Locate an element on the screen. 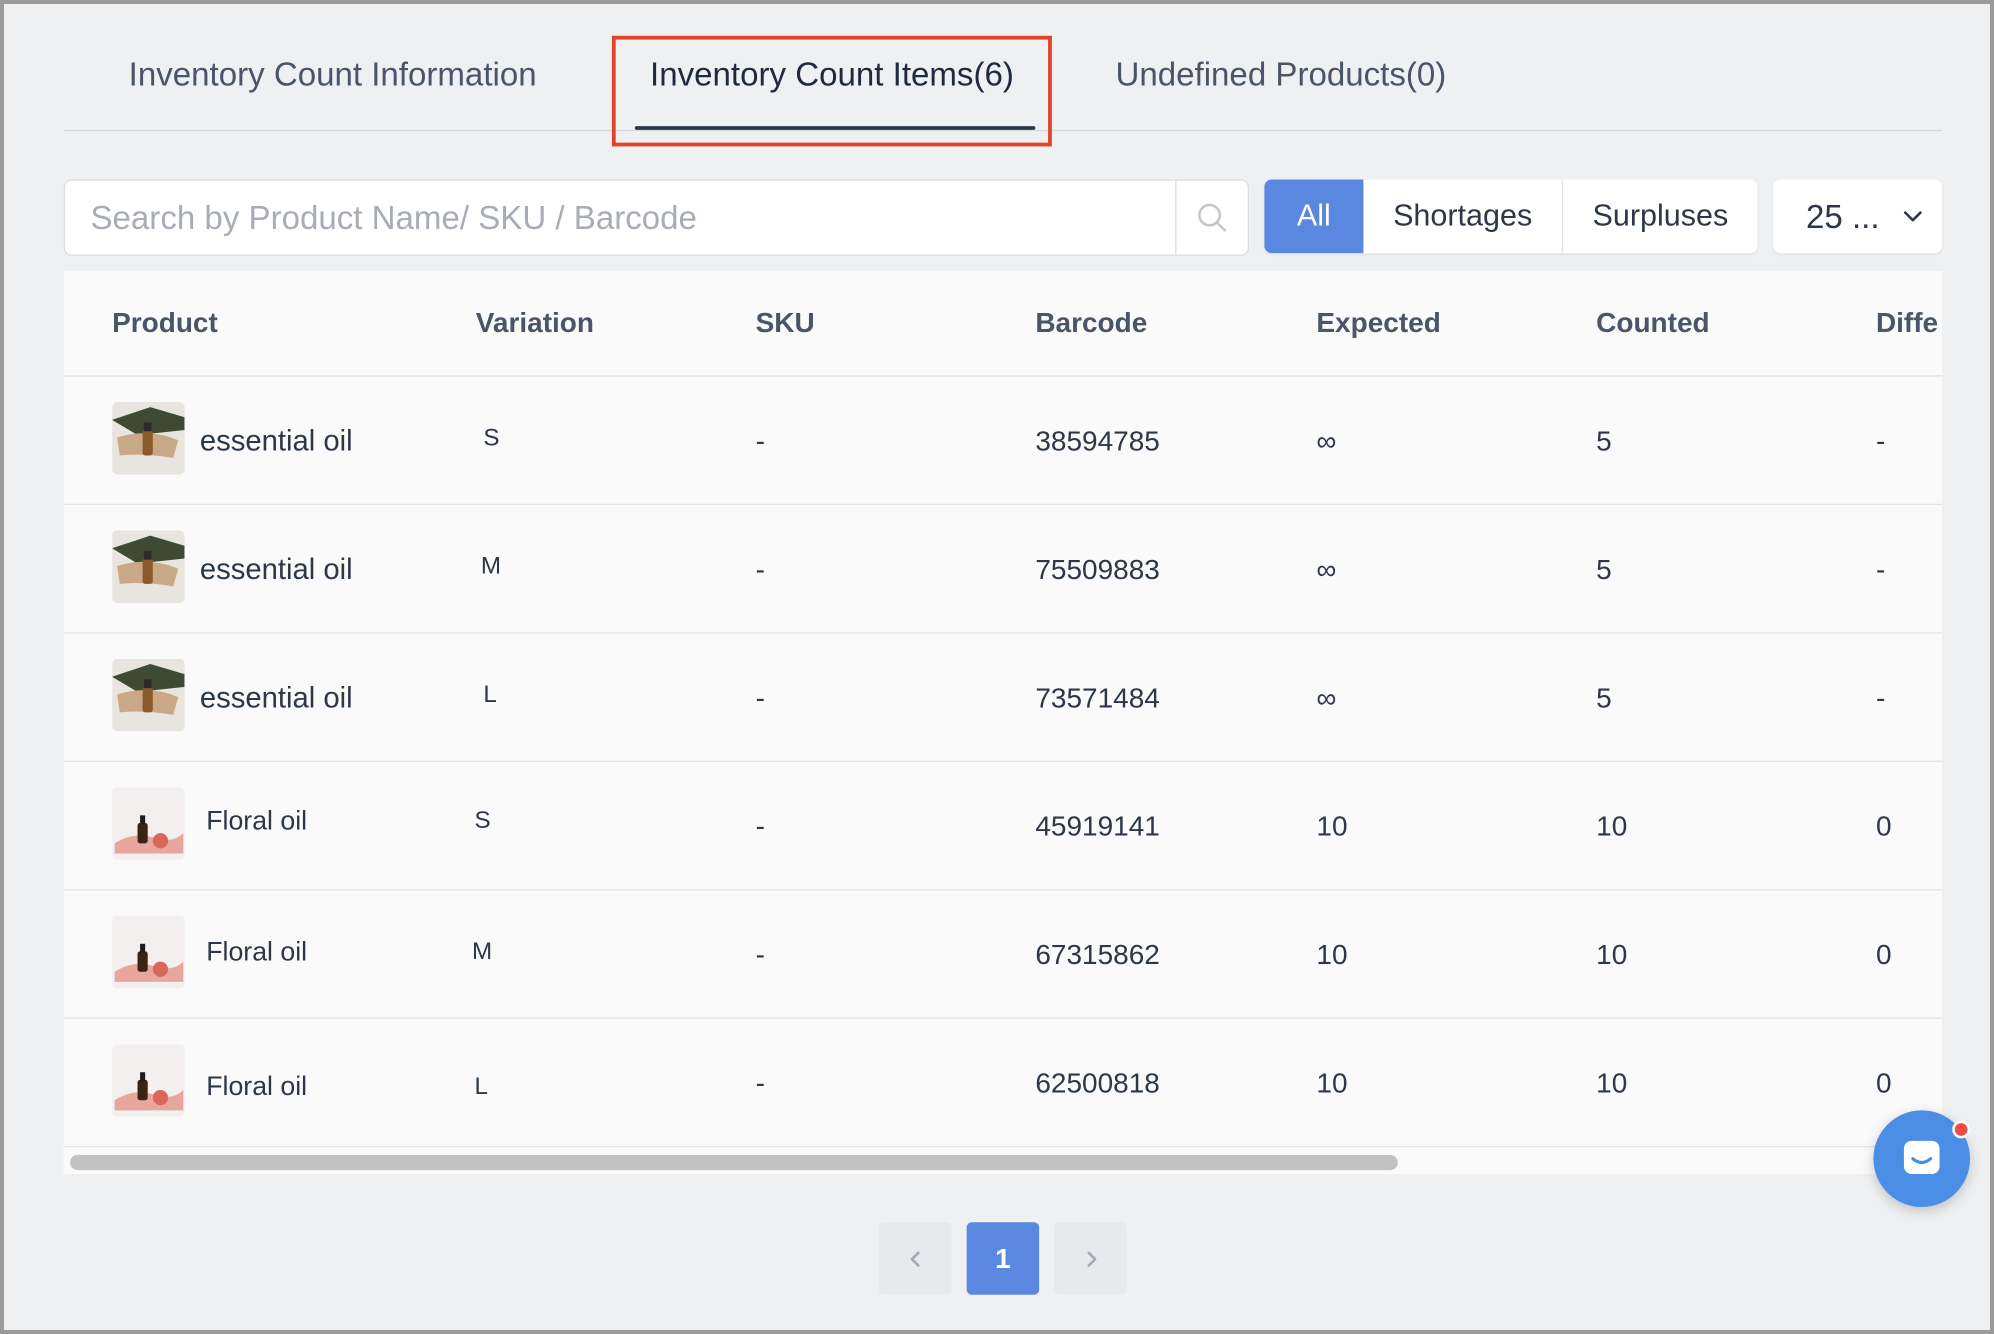 This screenshot has width=1994, height=1334. barcode-cell: 73571484 is located at coordinates (1097, 697).